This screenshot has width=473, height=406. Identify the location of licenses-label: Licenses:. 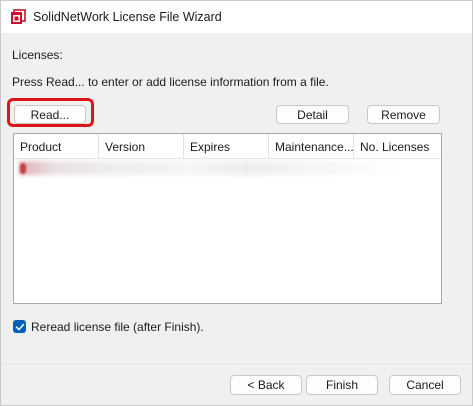
(37, 55).